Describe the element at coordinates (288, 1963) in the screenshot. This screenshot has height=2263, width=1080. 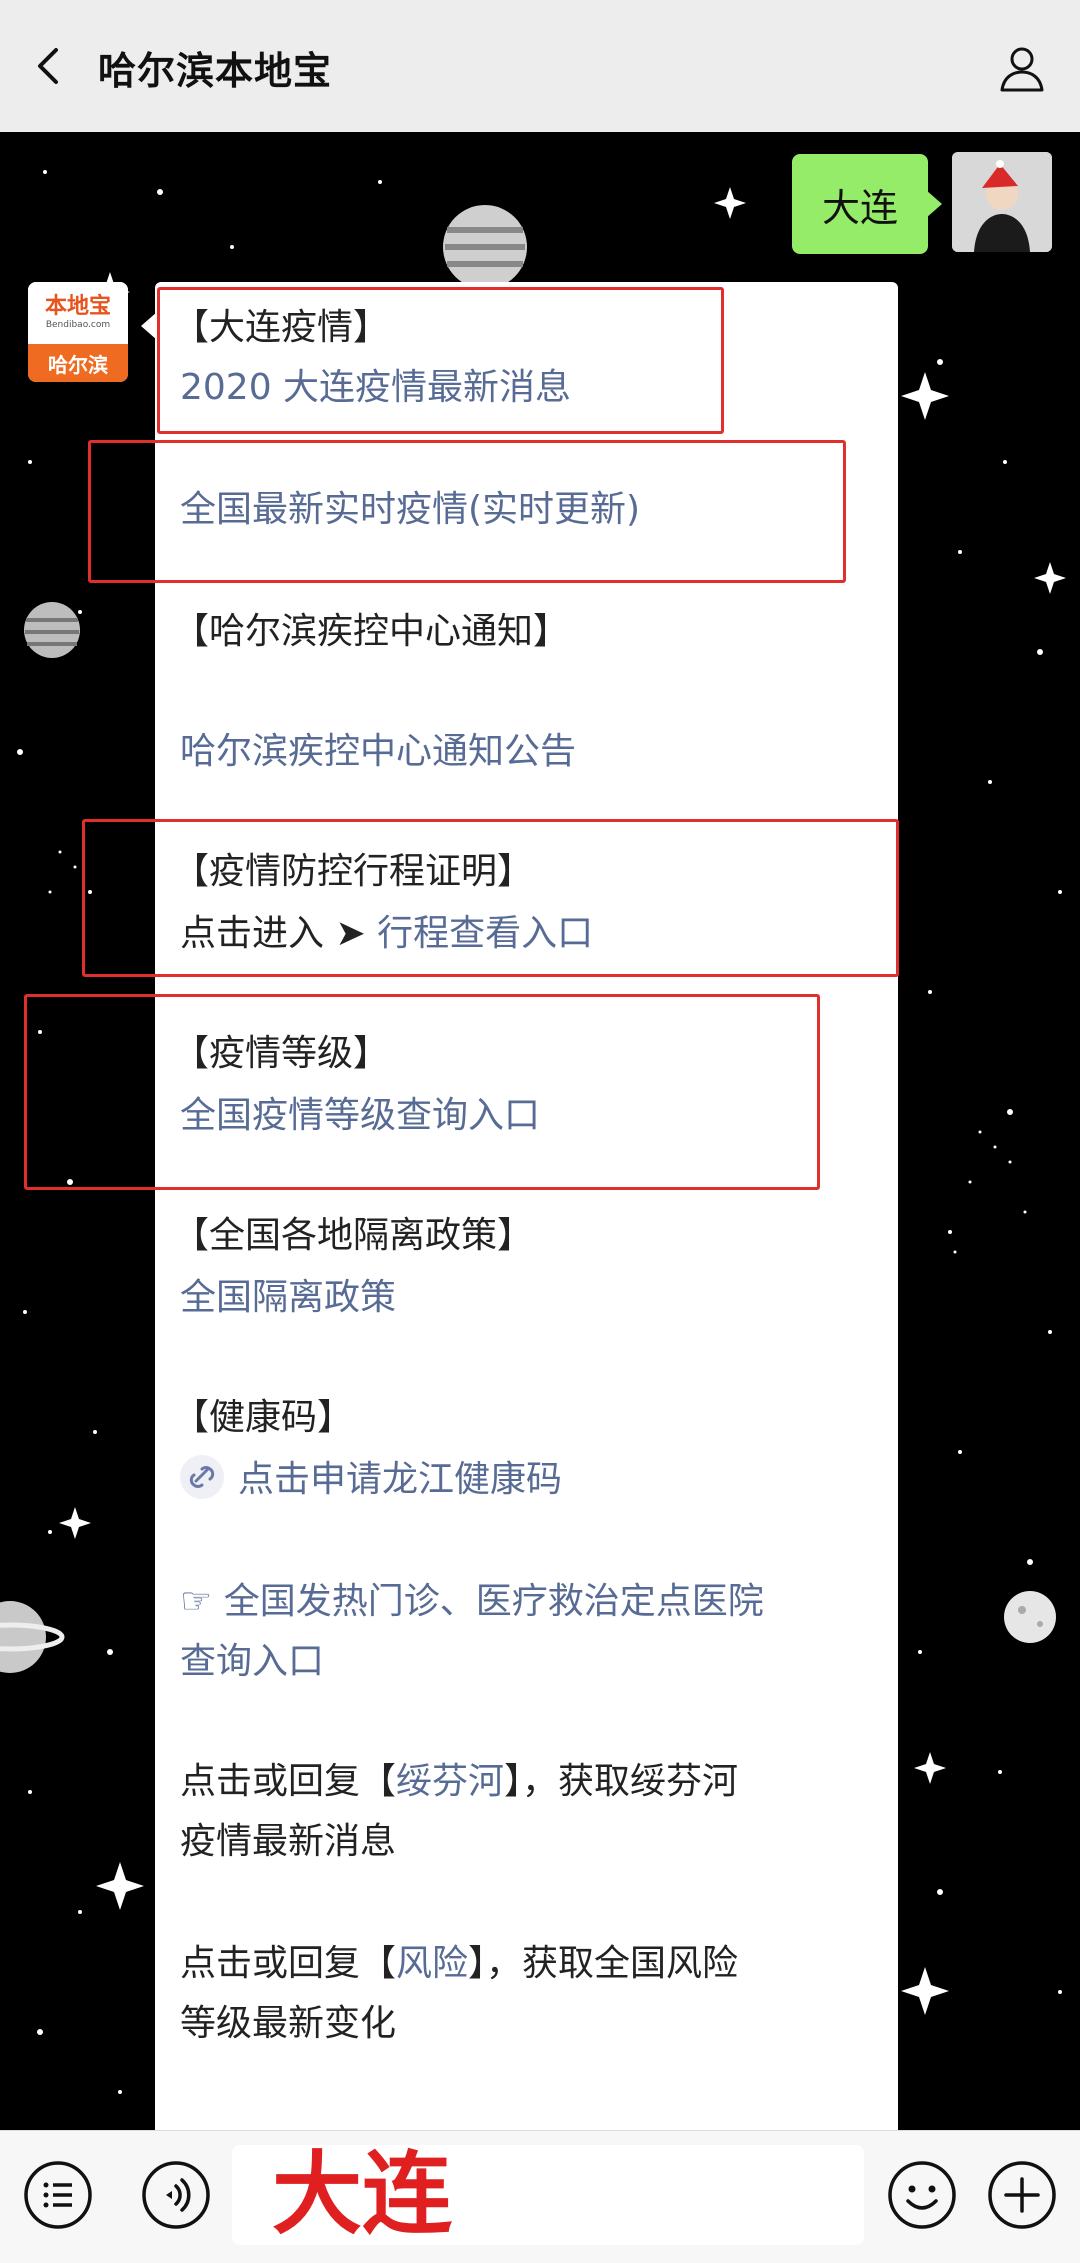
I see `risk-pre: 点击或回复【` at that location.